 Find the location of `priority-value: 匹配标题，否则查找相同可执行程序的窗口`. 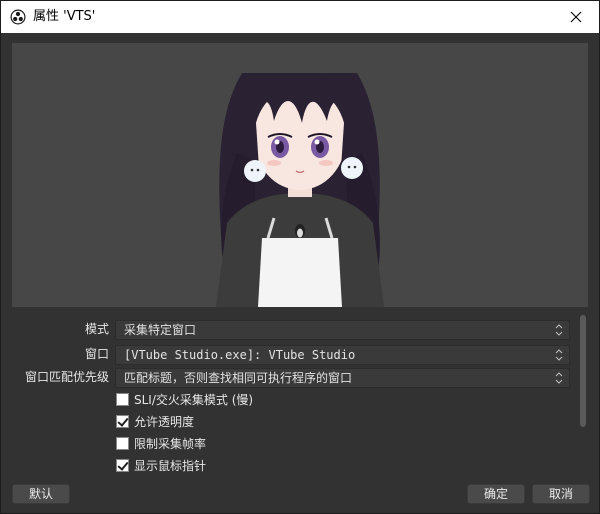

priority-value: 匹配标题，否则查找相同可执行程序的窗口 is located at coordinates (238, 378).